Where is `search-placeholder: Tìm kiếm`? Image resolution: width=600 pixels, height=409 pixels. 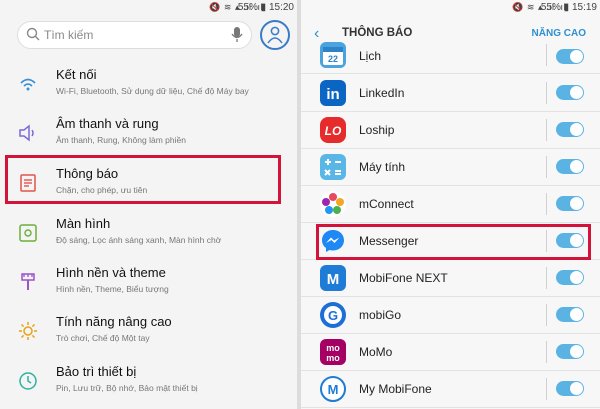
search-placeholder: Tìm kiếm is located at coordinates (69, 35).